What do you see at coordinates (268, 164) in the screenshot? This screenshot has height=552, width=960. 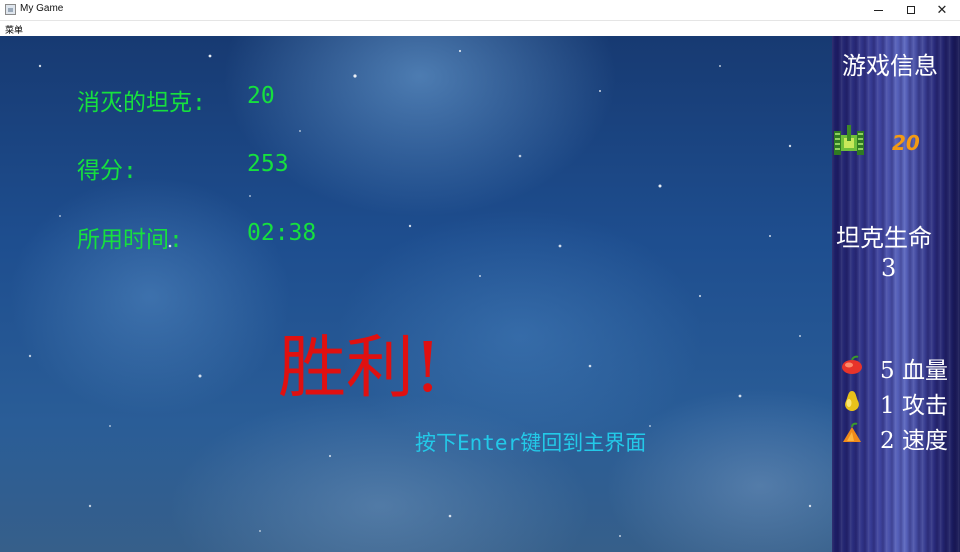 I see `score-value: 253` at bounding box center [268, 164].